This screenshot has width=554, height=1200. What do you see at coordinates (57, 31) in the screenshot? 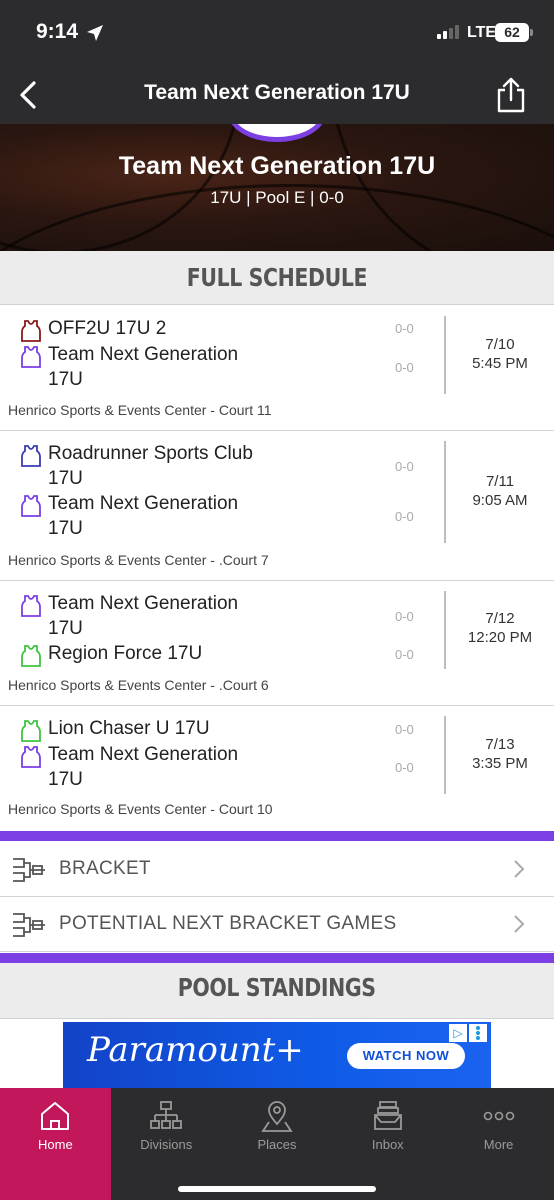
I see `status-time: 9:14` at bounding box center [57, 31].